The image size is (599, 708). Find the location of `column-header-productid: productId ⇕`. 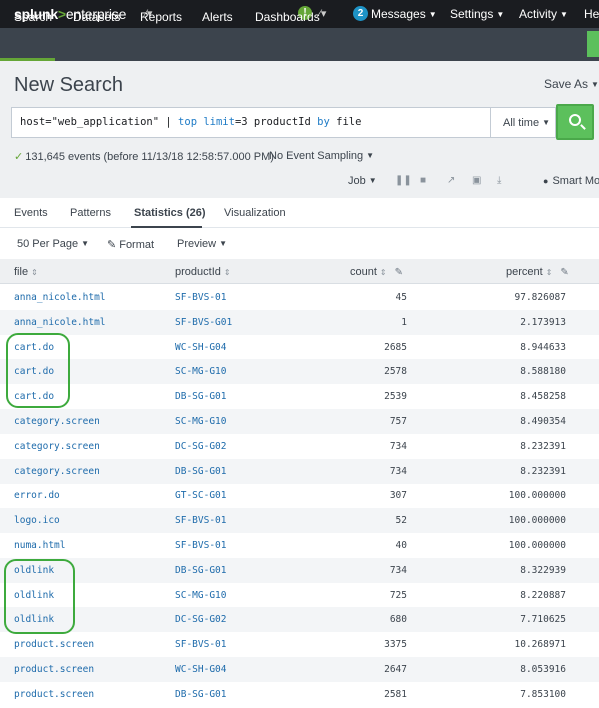

column-header-productid: productId ⇕ is located at coordinates (203, 272).